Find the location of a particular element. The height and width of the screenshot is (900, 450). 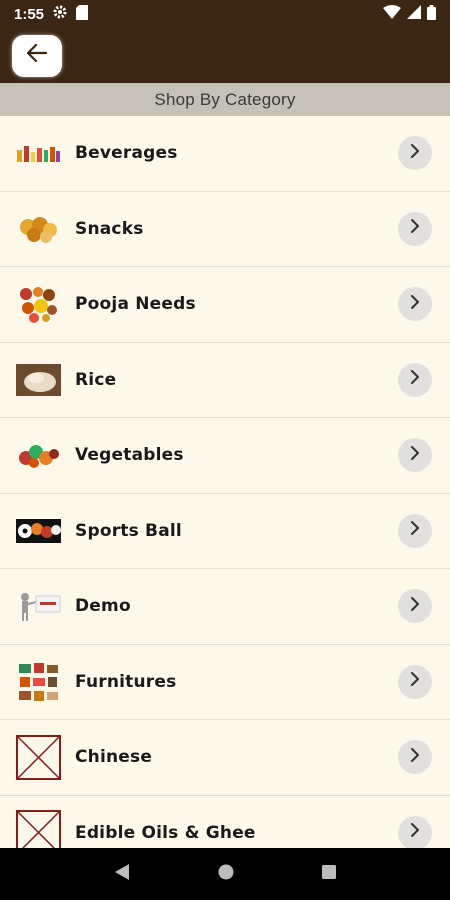

category-row-snacks: Snacks is located at coordinates (225, 229).